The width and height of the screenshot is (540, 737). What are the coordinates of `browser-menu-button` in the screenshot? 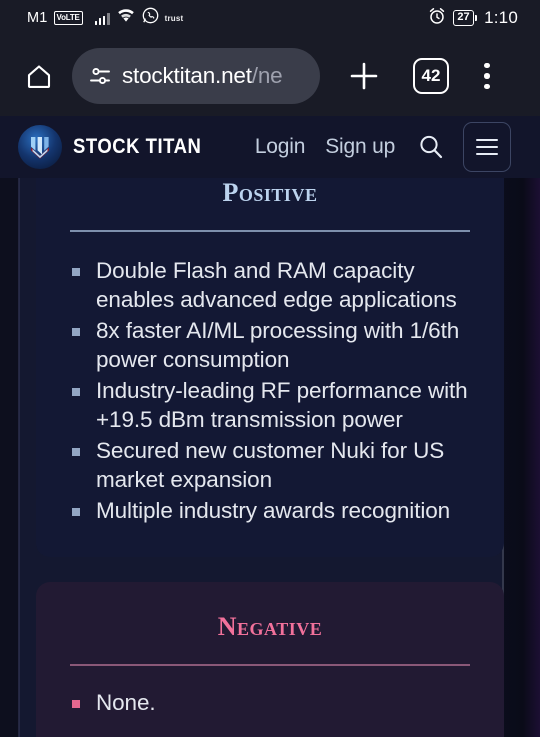 It's located at (487, 76).